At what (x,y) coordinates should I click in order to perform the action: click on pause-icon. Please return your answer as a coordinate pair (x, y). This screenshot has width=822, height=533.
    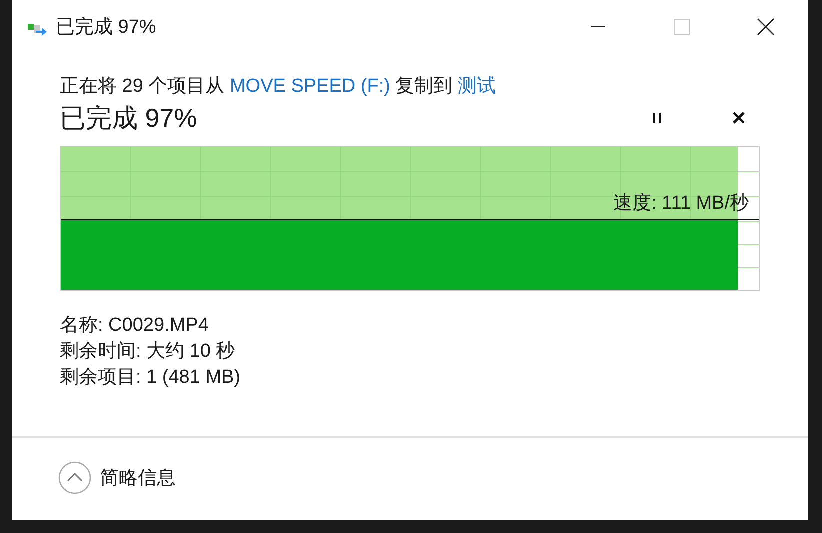
    Looking at the image, I should click on (657, 118).